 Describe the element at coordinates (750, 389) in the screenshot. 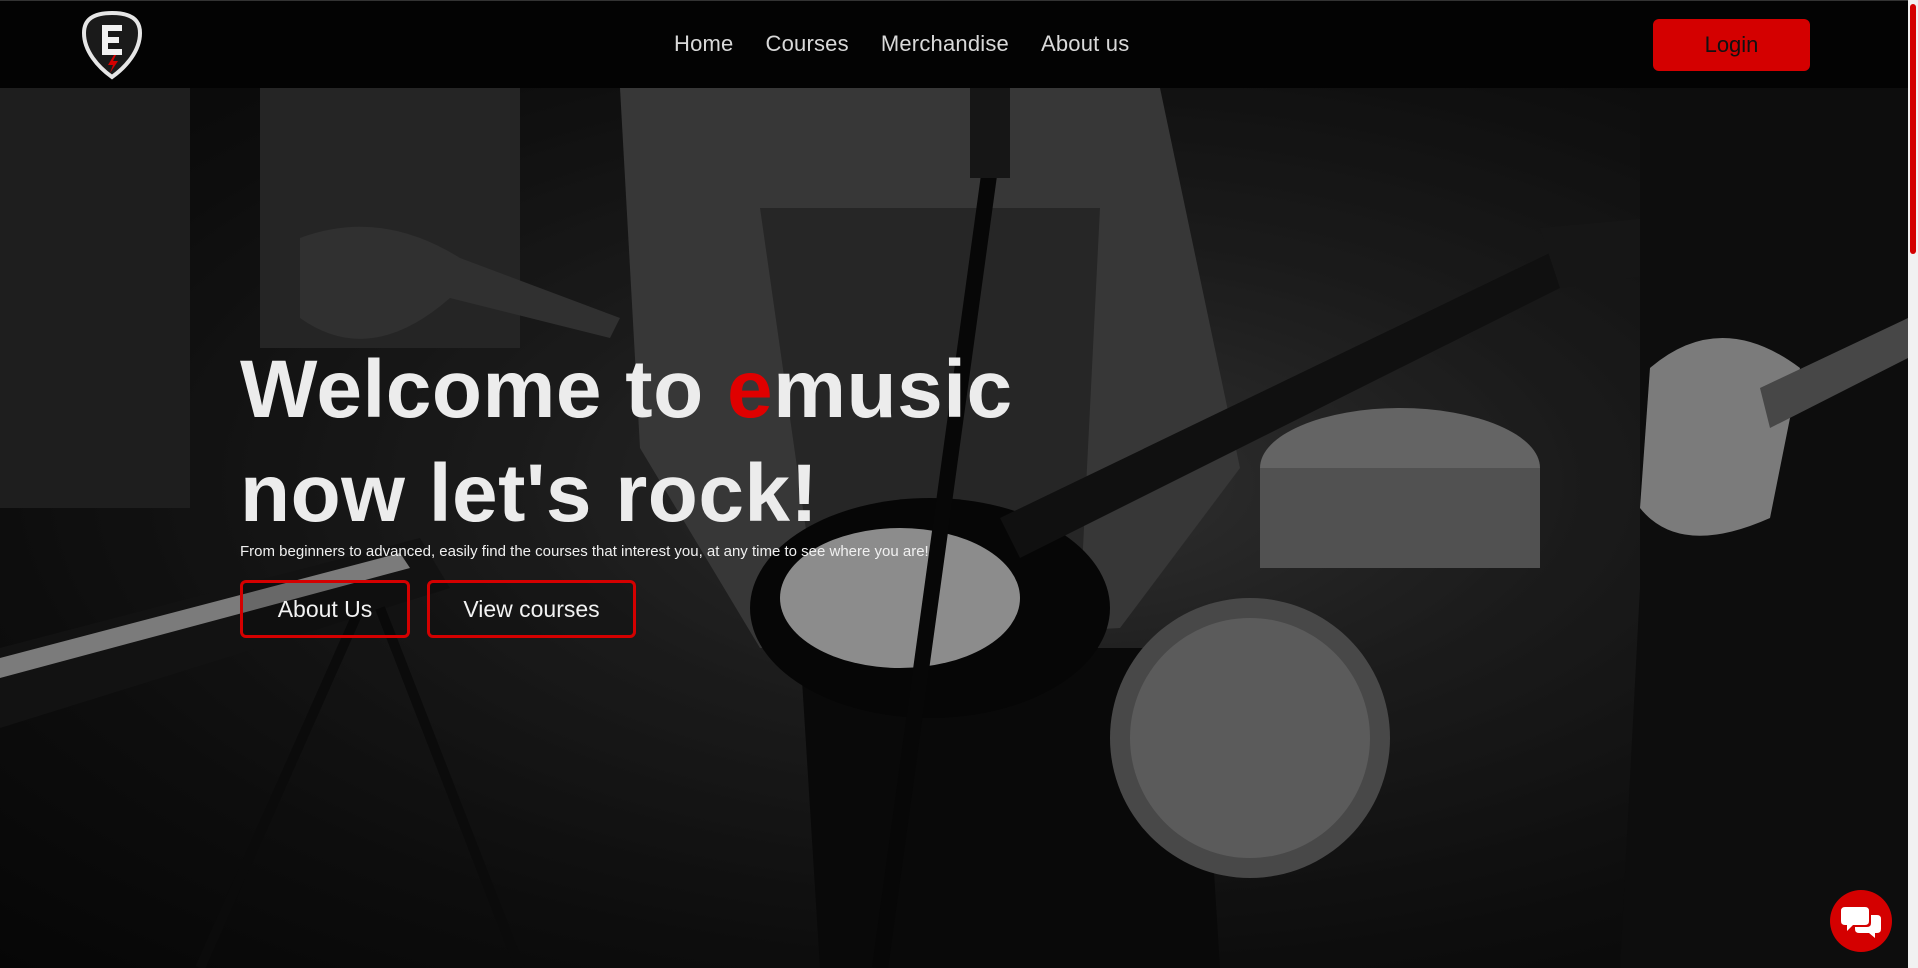

I see `hero-title-accent: e` at that location.